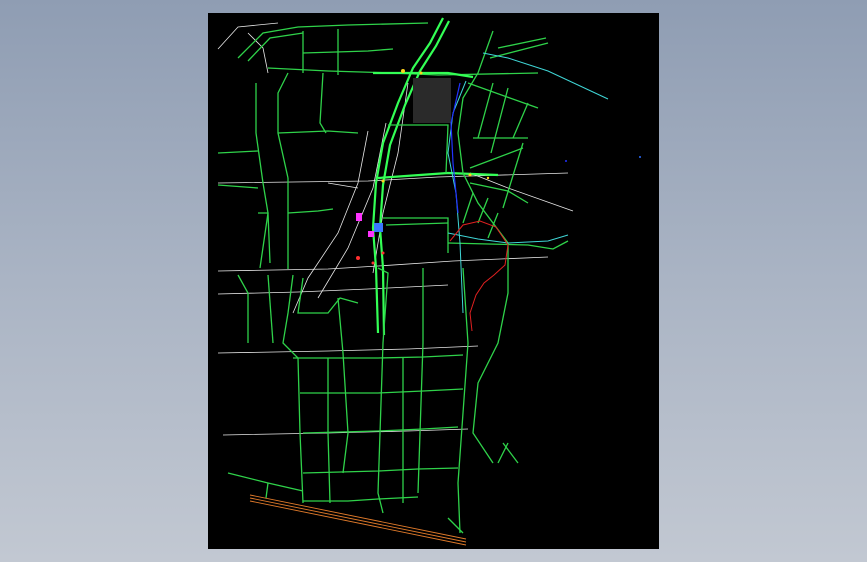 Image resolution: width=867 pixels, height=562 pixels. Describe the element at coordinates (432, 100) in the screenshot. I see `hatched-block` at that location.